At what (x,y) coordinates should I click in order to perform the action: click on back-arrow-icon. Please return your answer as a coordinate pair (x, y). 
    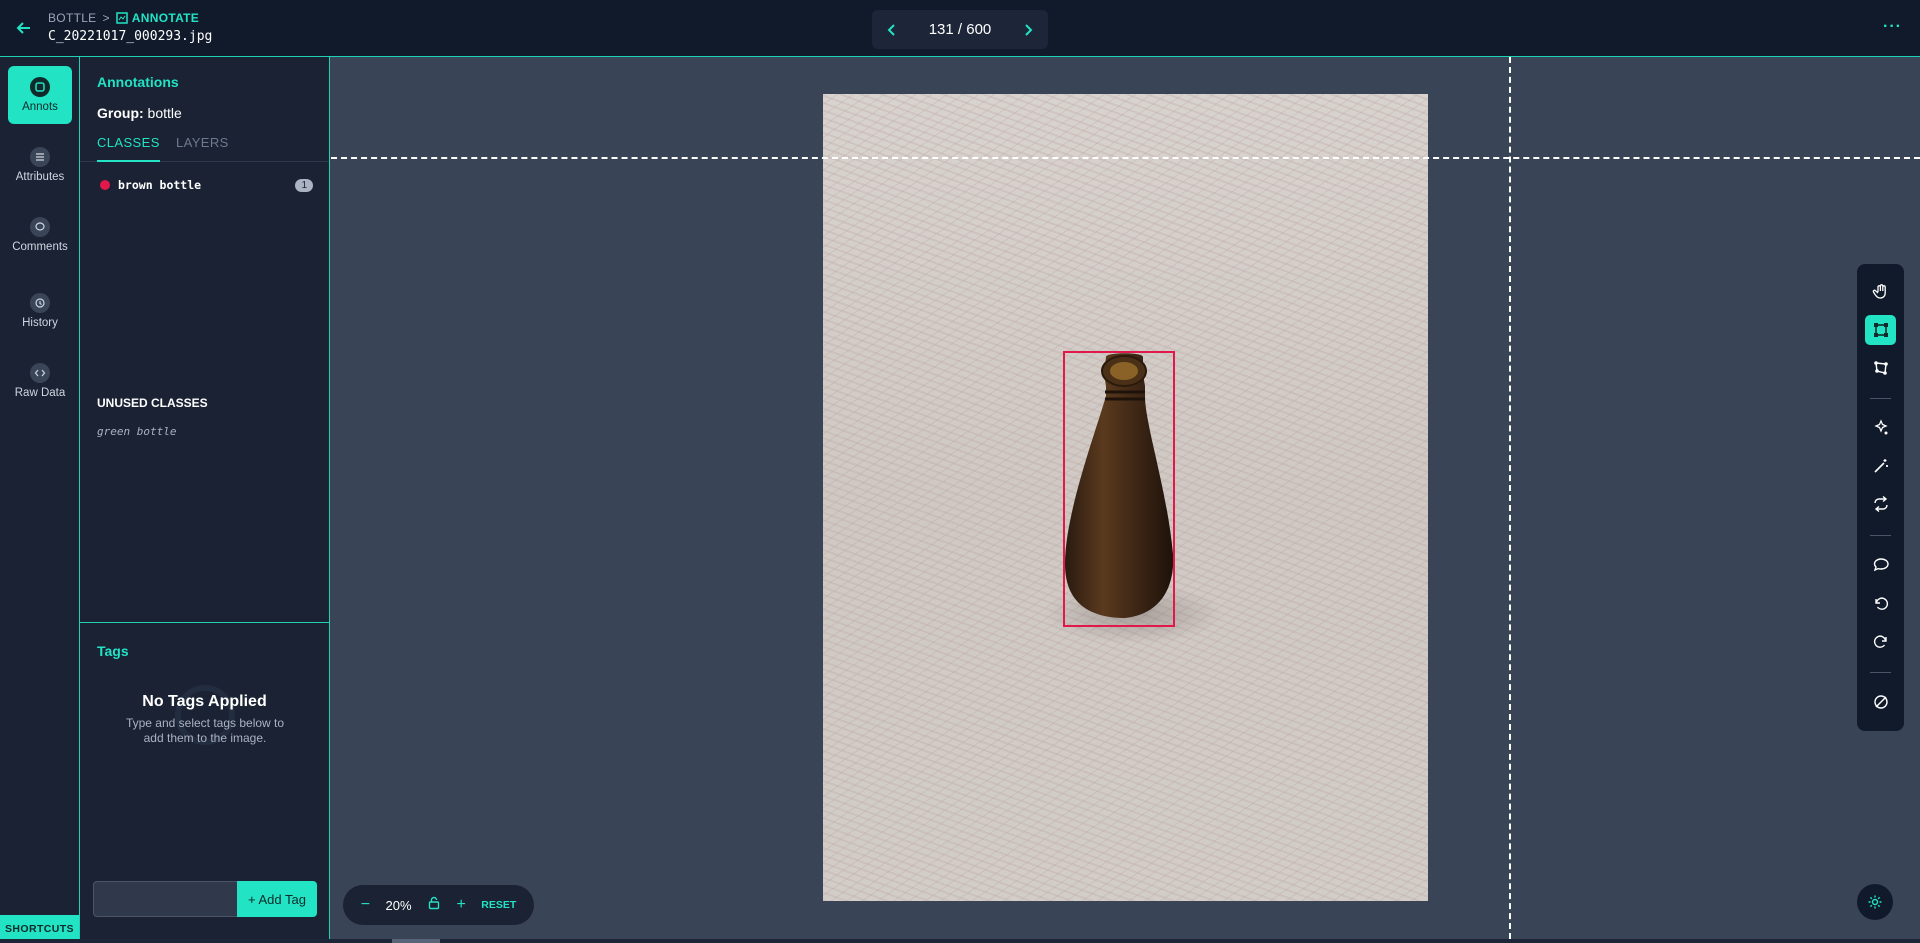
    Looking at the image, I should click on (24, 28).